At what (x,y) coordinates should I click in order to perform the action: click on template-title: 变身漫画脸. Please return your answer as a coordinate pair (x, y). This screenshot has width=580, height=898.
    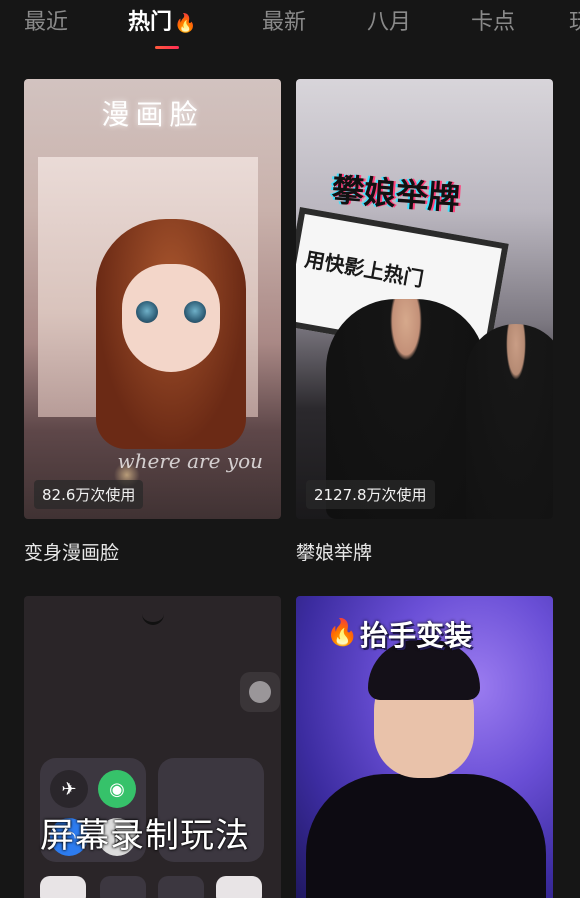
    Looking at the image, I should click on (71, 551).